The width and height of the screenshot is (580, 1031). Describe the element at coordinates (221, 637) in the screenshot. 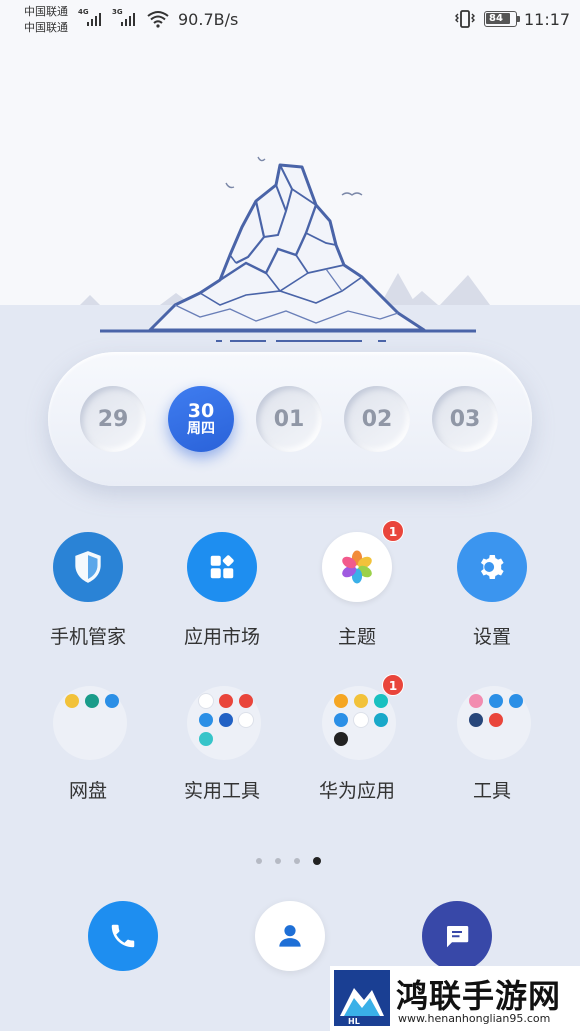

I see `app-label: 应用市场` at that location.